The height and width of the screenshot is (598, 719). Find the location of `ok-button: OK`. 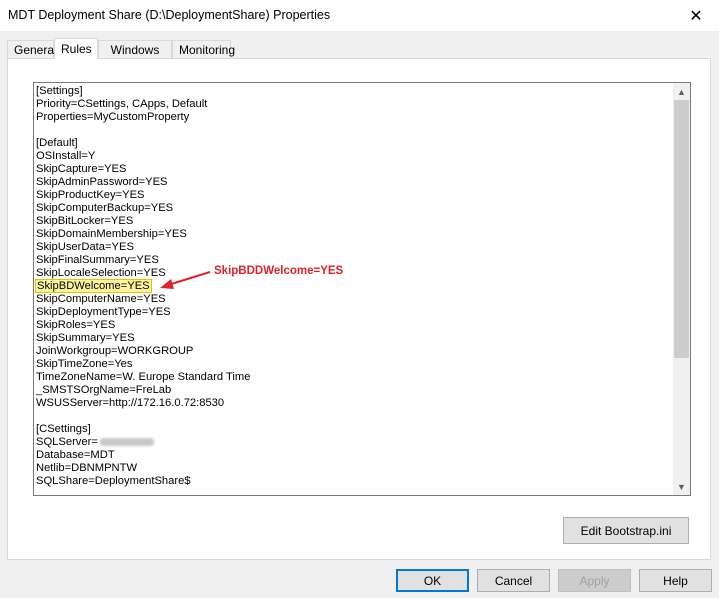

ok-button: OK is located at coordinates (432, 580).